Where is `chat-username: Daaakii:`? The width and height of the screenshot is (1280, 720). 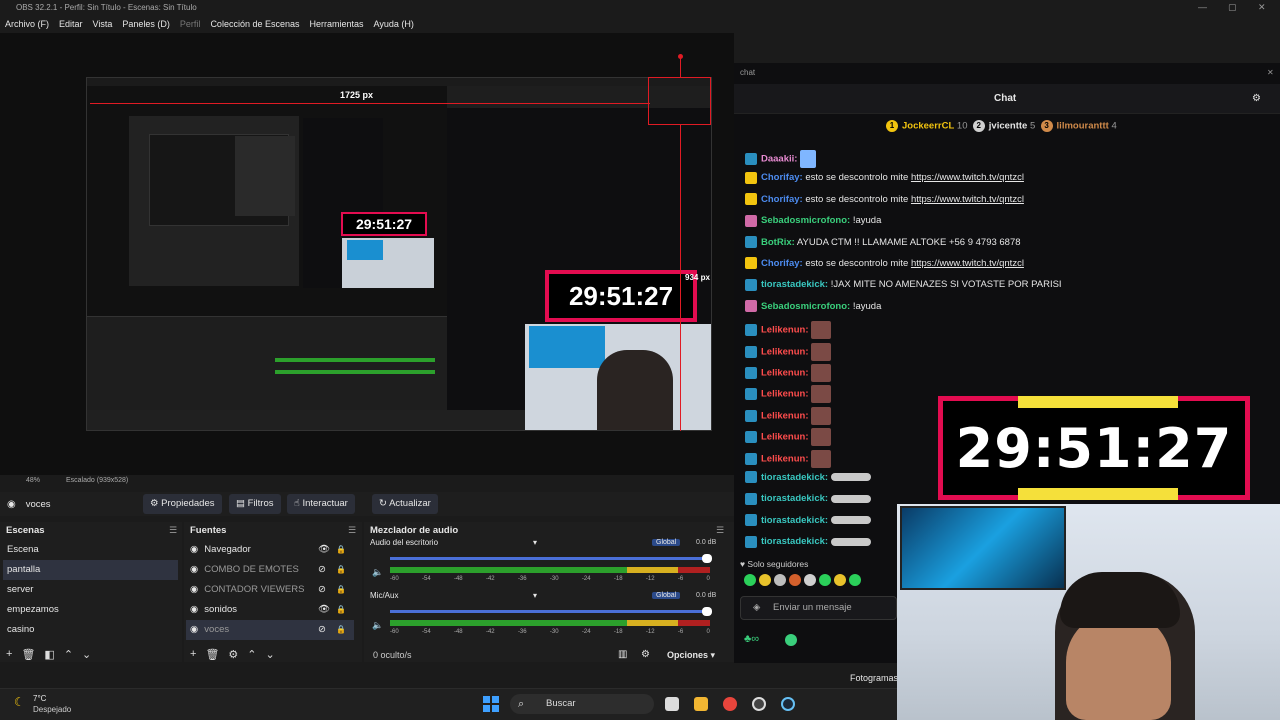
chat-username: Daaakii: is located at coordinates (779, 159).